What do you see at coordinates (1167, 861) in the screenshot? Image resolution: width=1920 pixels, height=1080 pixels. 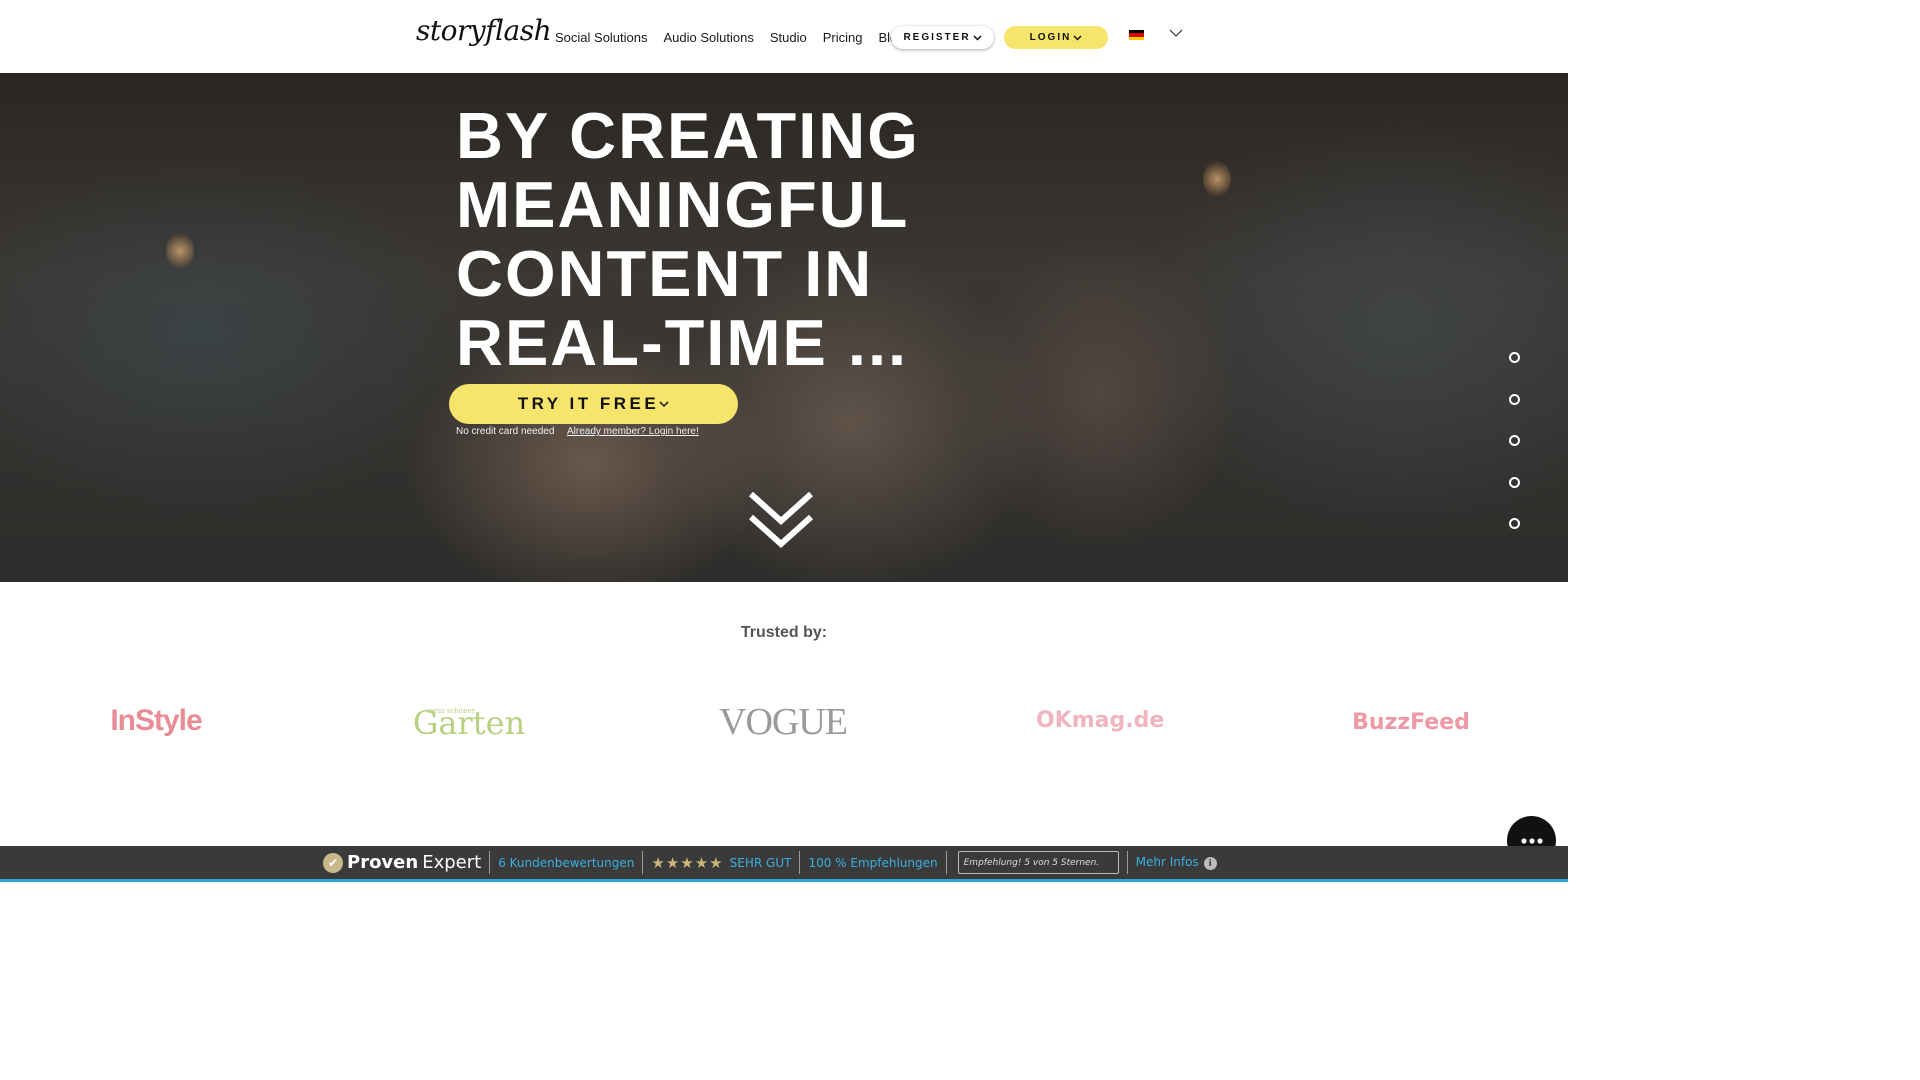 I see `more-info-label: Mehr Infos` at bounding box center [1167, 861].